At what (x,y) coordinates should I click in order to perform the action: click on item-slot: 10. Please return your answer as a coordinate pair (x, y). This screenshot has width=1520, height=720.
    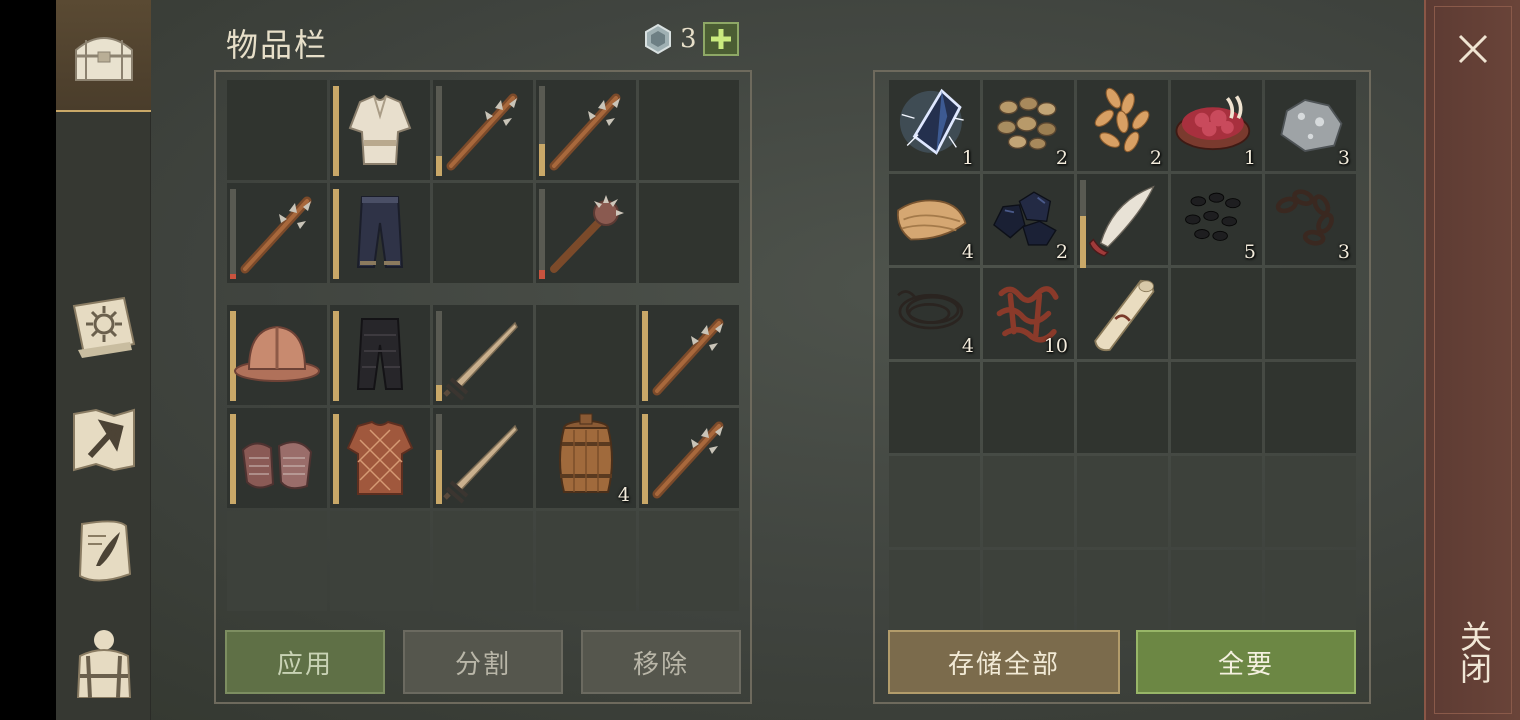
    Looking at the image, I should click on (1028, 313).